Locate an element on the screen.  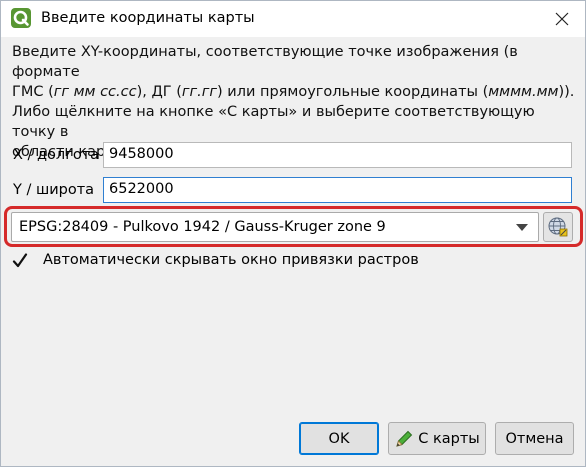
close-icon is located at coordinates (562, 19).